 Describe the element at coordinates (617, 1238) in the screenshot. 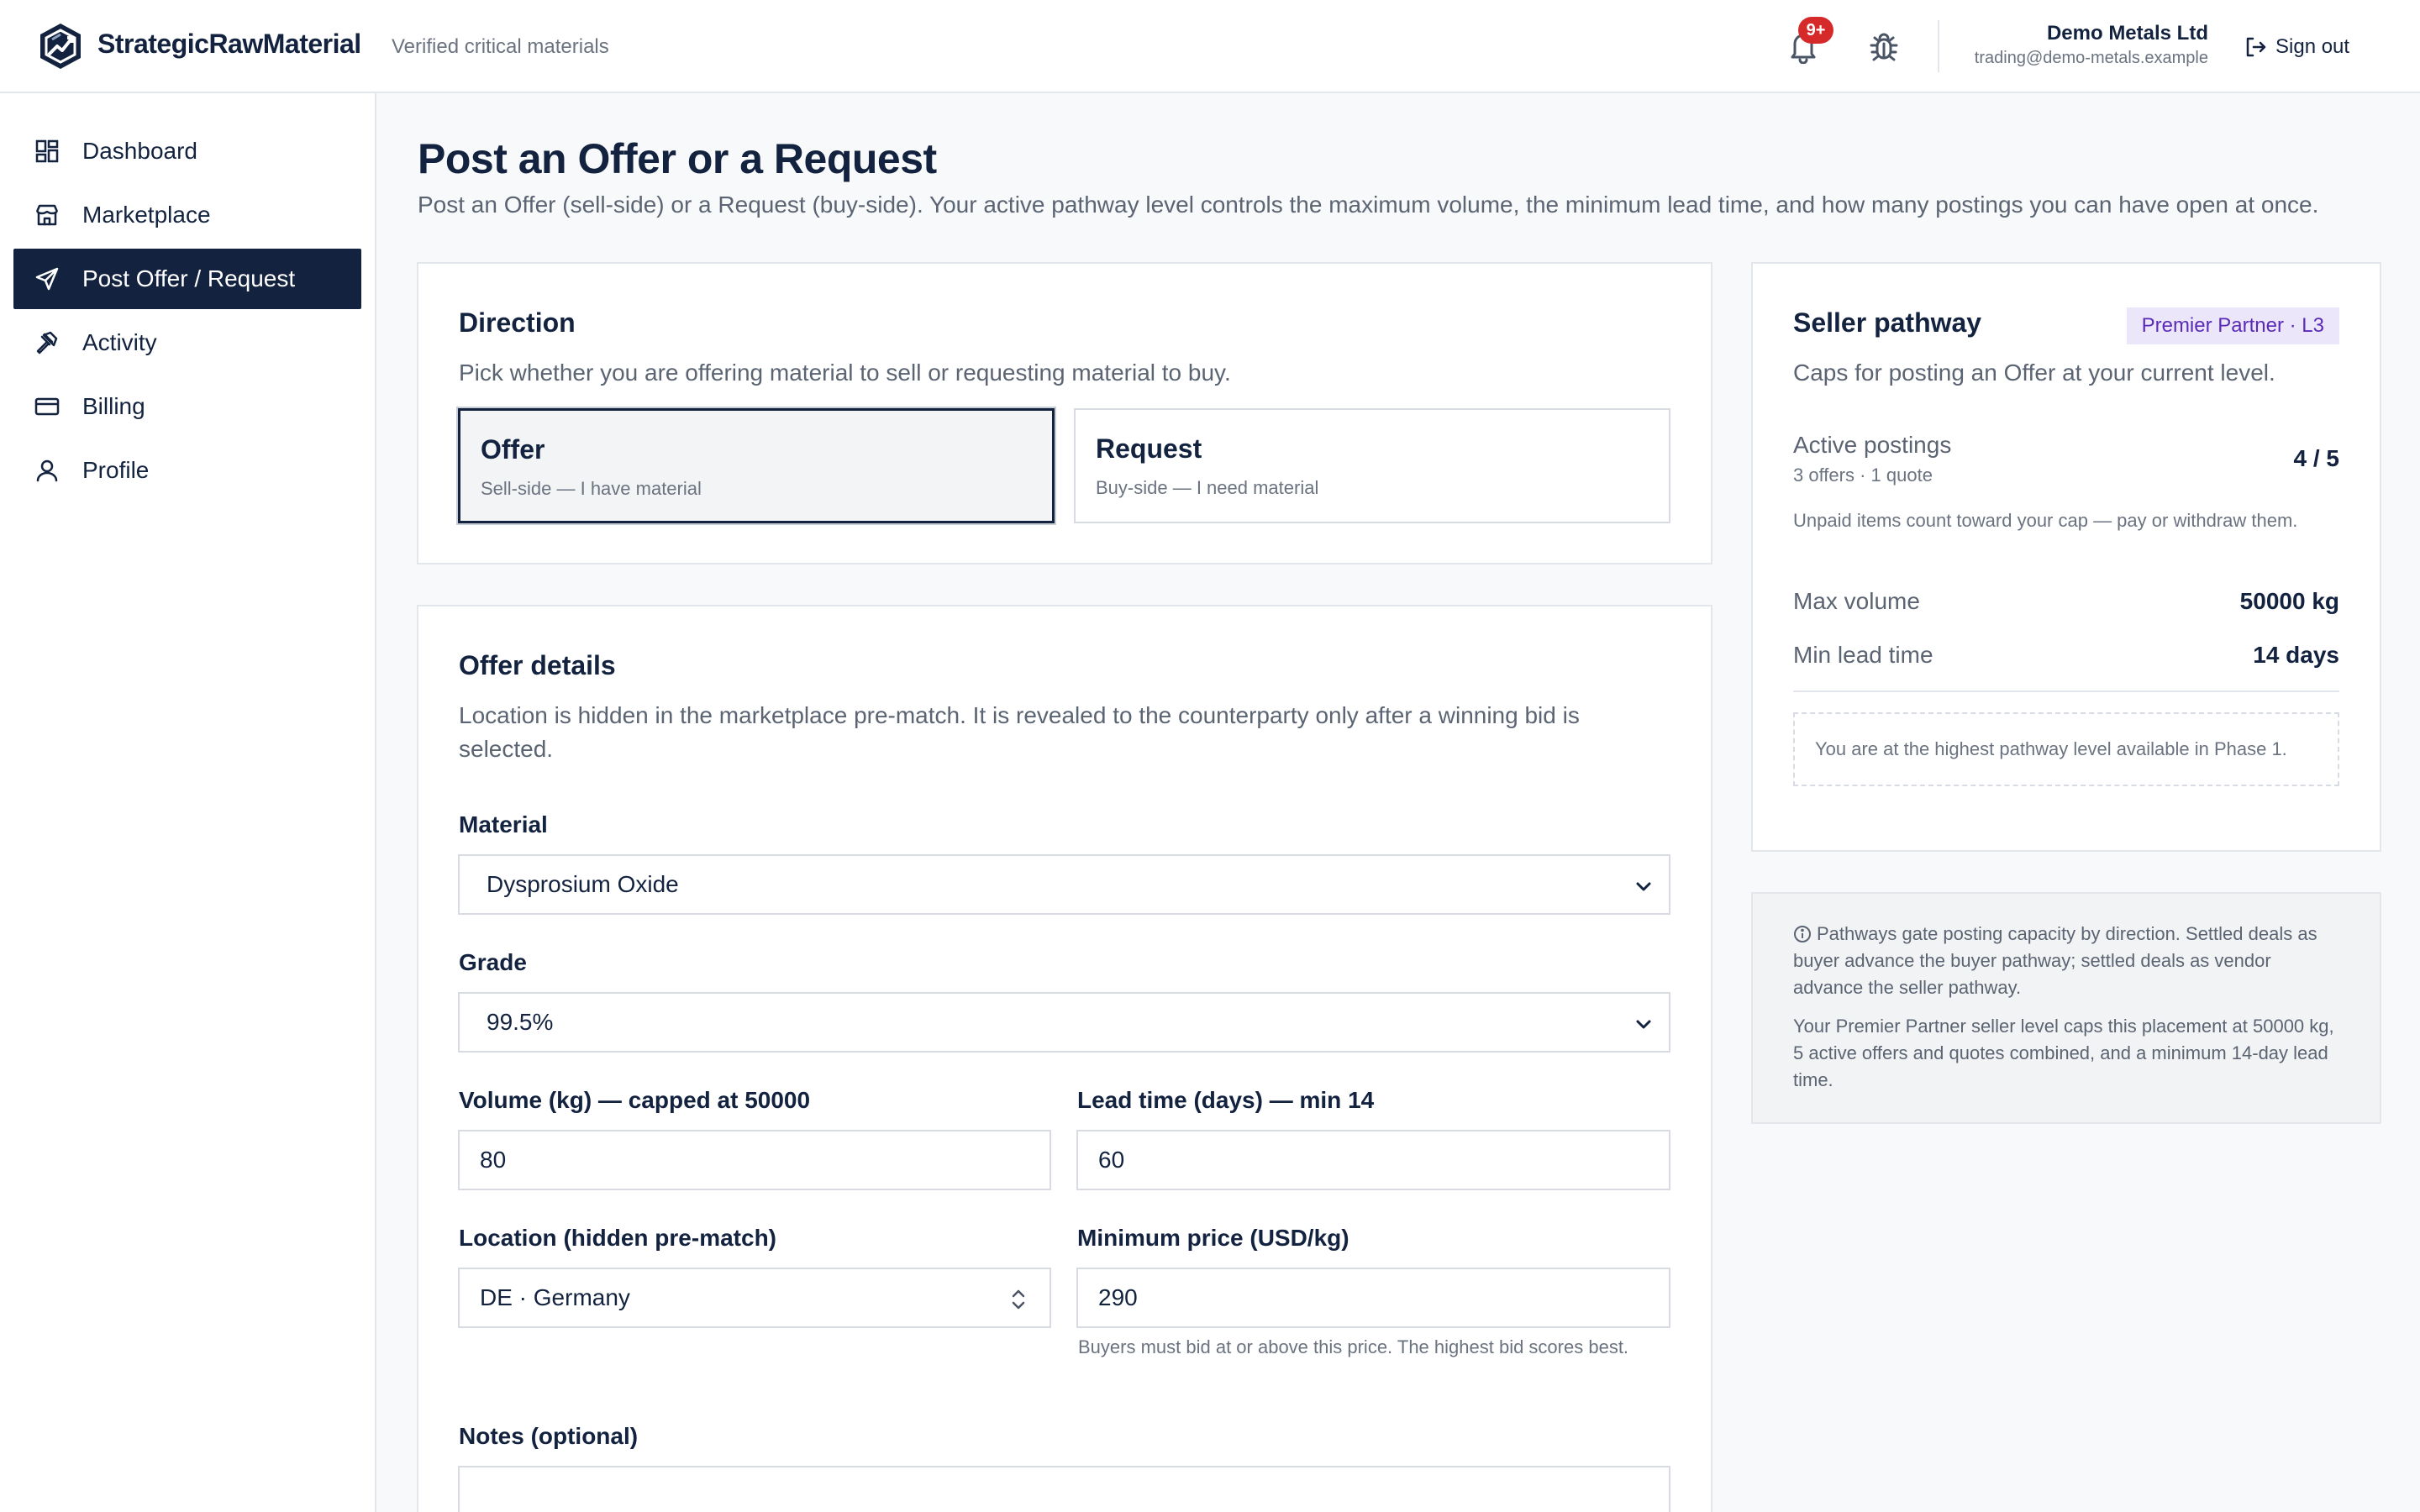

I see `location-label: Location (hidden pre-match)` at that location.